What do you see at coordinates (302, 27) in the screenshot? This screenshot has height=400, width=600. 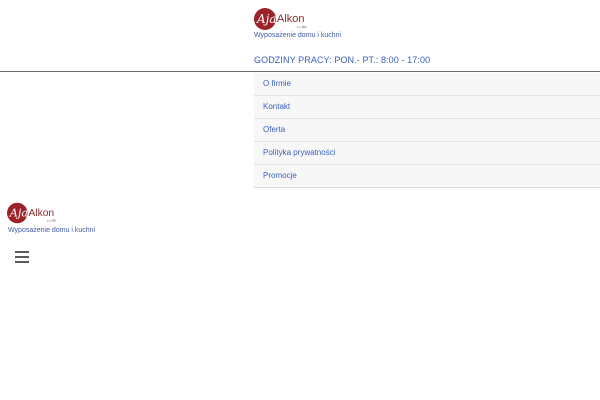 I see `logo-small-text: s.c. ABC` at bounding box center [302, 27].